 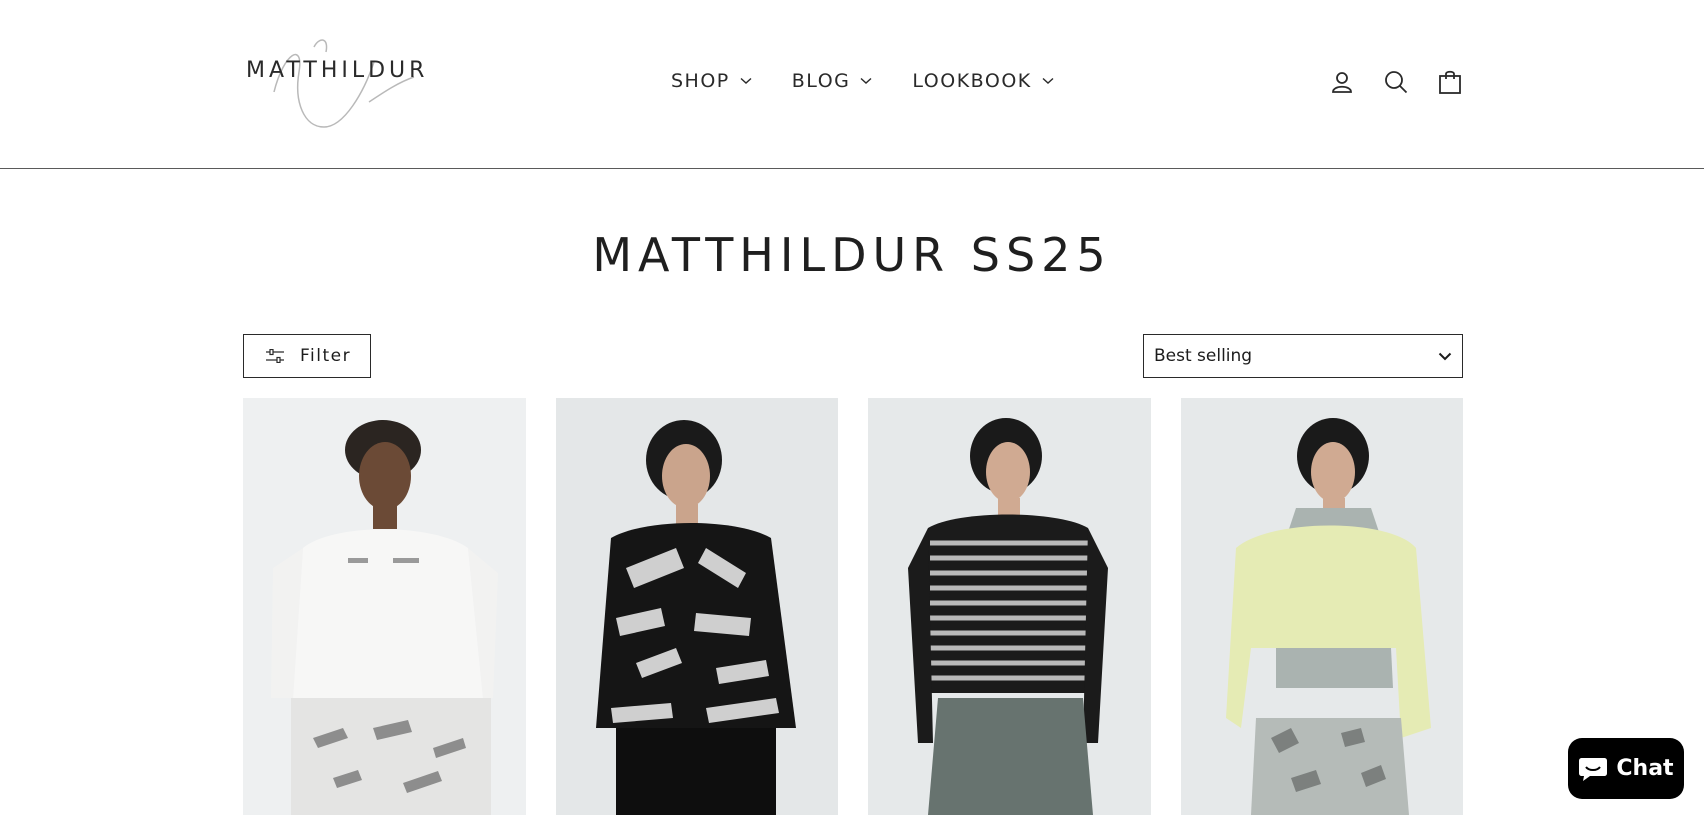 I want to click on chat-label: Chat, so click(x=1645, y=768).